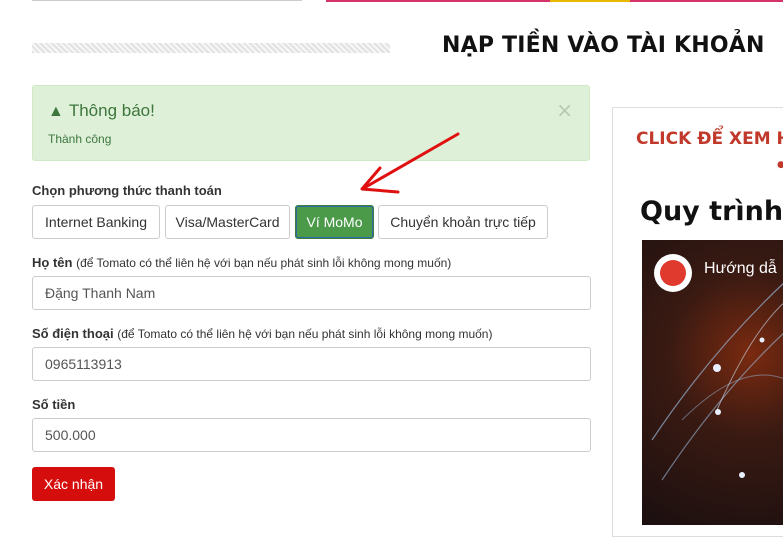 The height and width of the screenshot is (537, 783). I want to click on top-nav-bar, so click(554, 1).